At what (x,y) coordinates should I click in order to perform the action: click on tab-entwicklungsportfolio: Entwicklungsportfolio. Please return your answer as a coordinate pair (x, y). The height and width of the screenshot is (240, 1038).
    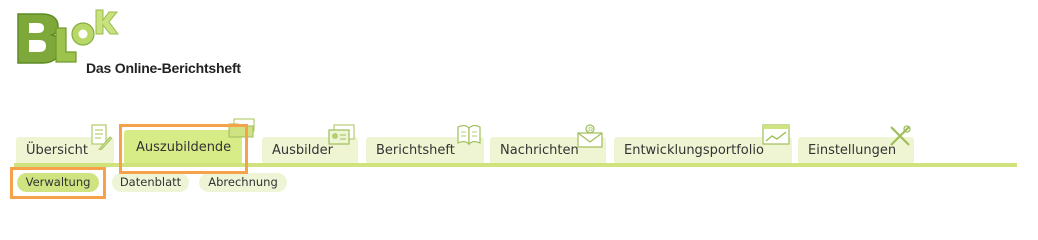
    Looking at the image, I should click on (703, 143).